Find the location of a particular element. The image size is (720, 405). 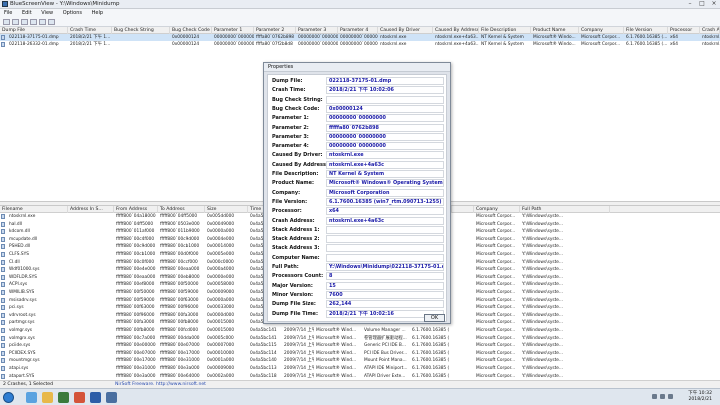

column-header-10: File Description is located at coordinates (505, 30).